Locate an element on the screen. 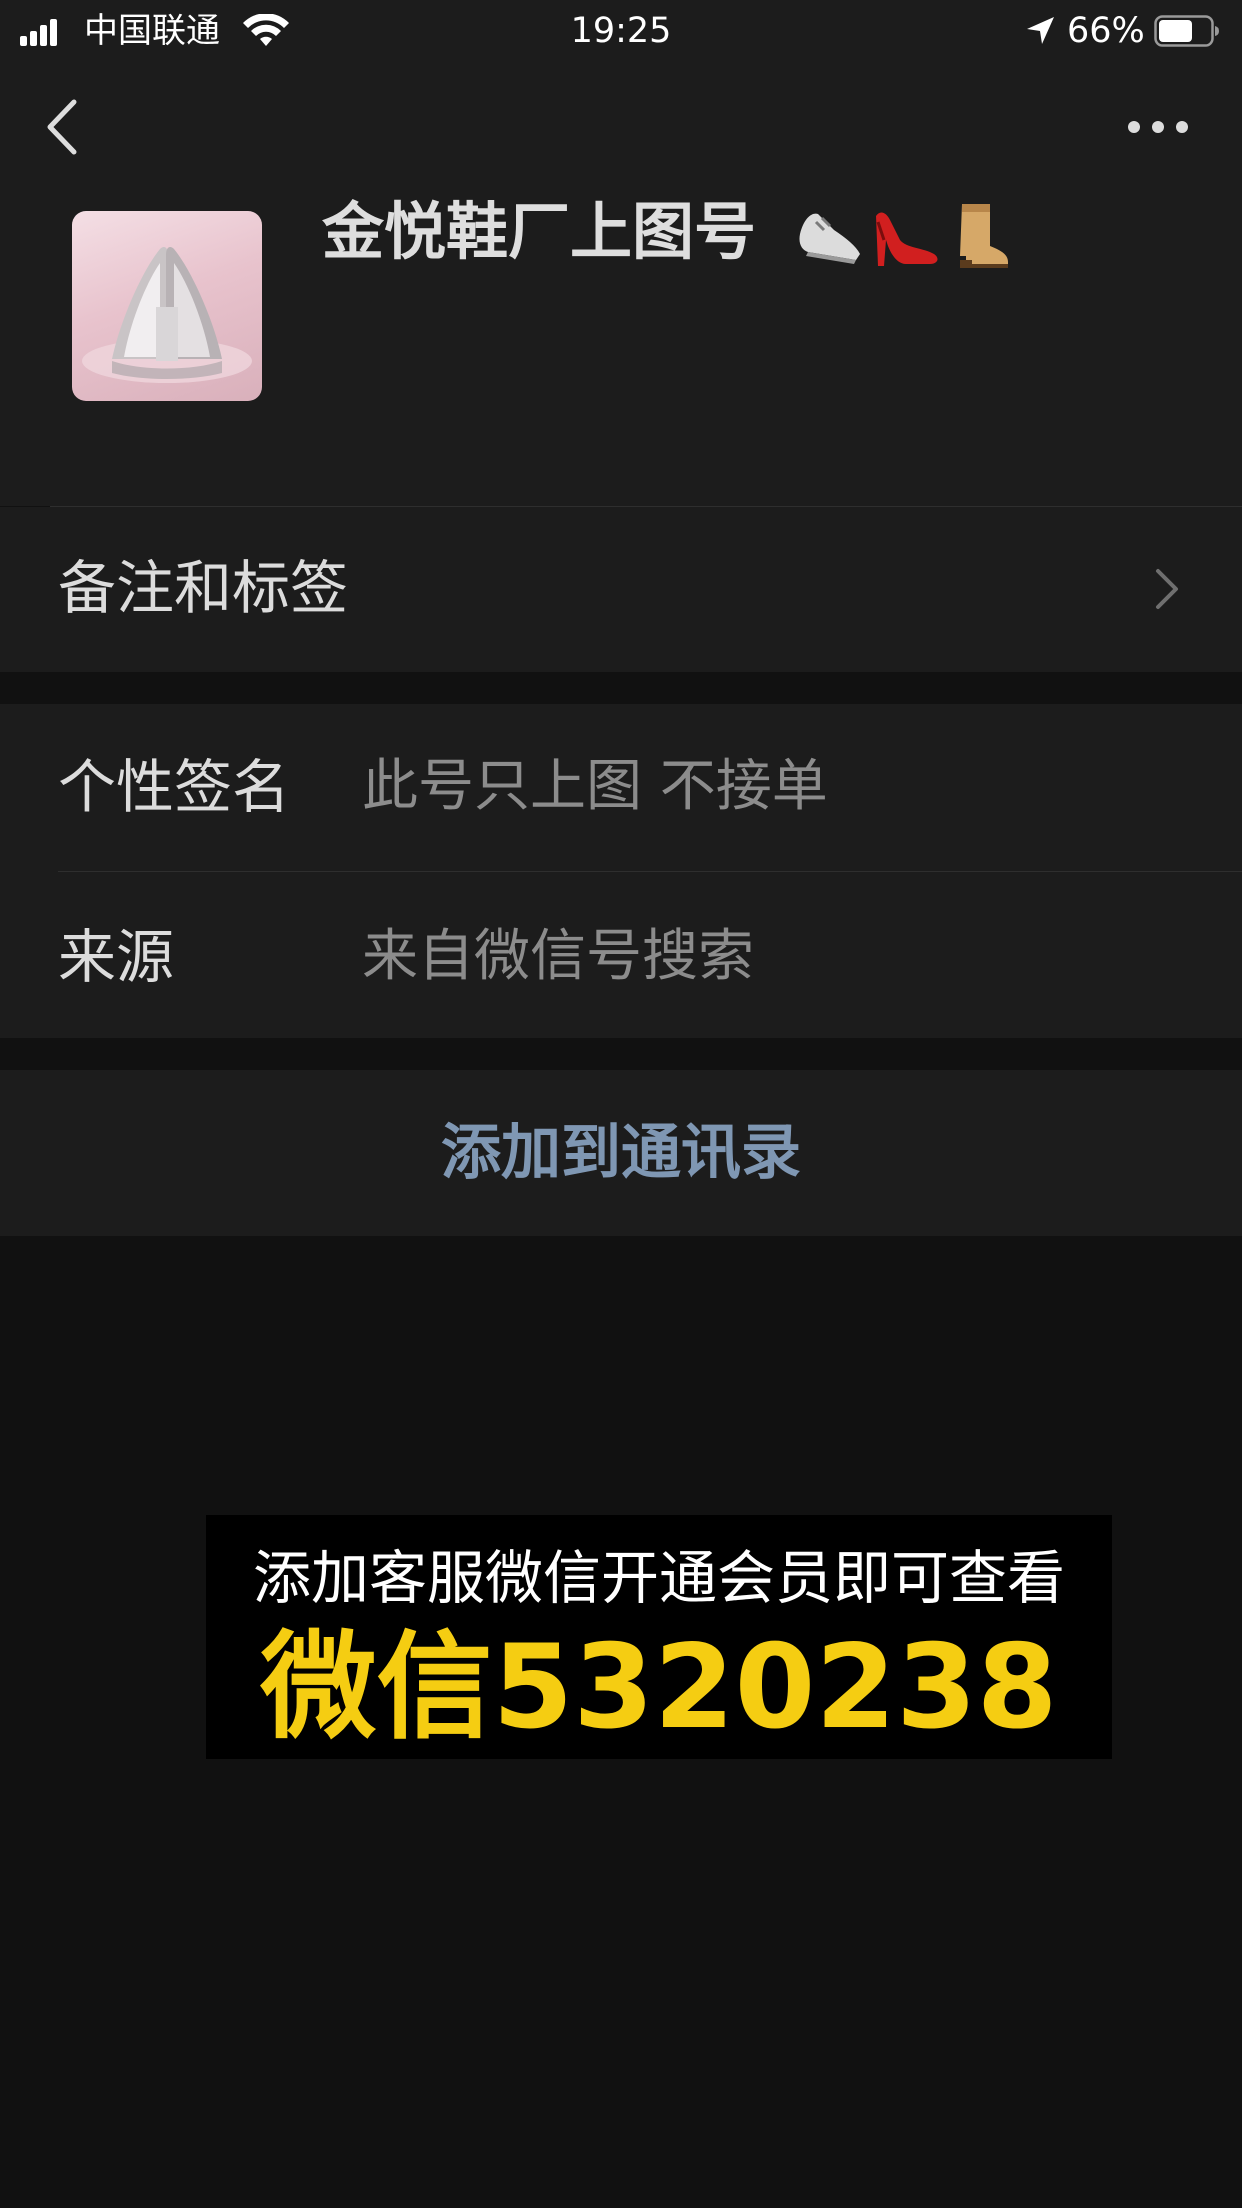  shoe-emojis is located at coordinates (903, 236).